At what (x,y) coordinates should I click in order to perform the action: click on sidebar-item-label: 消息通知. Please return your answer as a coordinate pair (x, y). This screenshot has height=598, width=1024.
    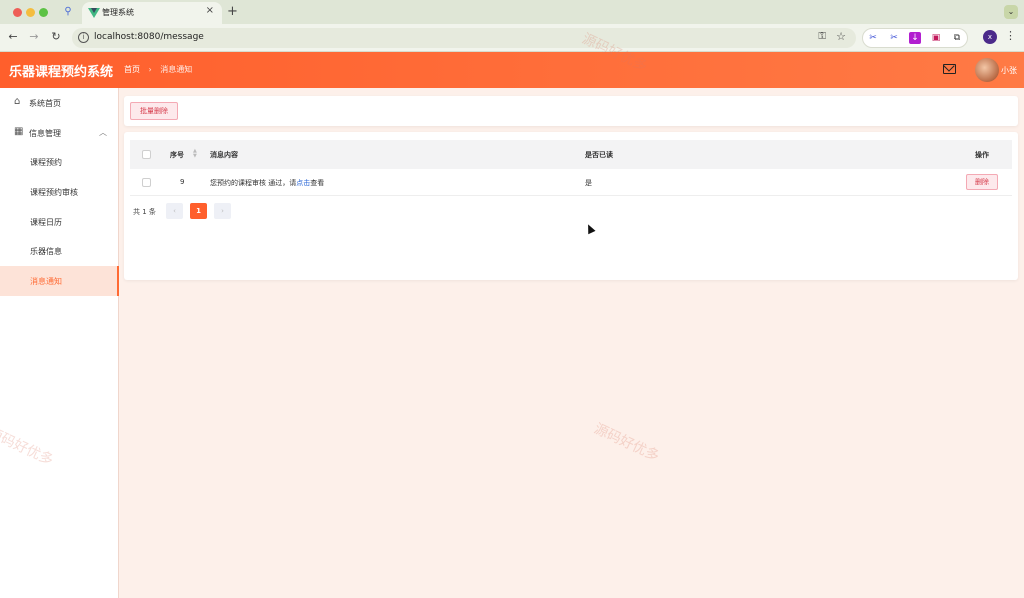
    Looking at the image, I should click on (46, 281).